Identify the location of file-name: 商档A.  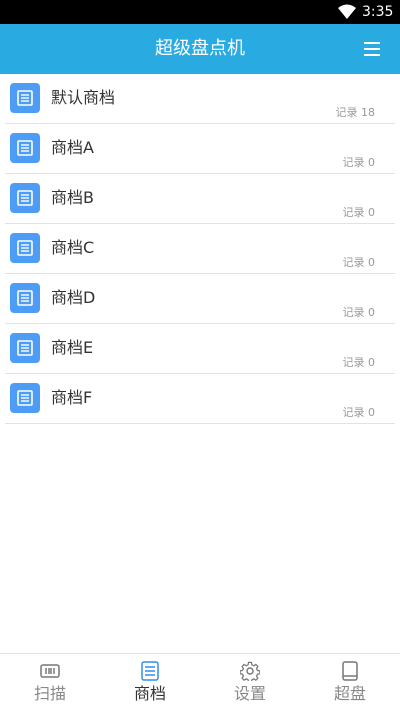
(72, 147).